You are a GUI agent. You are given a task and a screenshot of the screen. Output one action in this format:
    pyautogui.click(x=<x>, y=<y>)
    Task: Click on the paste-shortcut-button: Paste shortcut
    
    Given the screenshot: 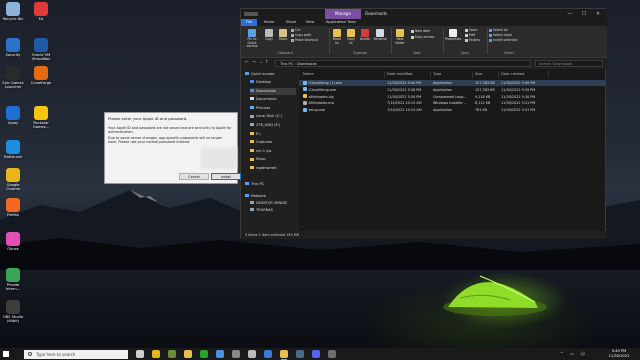 What is the action you would take?
    pyautogui.click(x=304, y=40)
    